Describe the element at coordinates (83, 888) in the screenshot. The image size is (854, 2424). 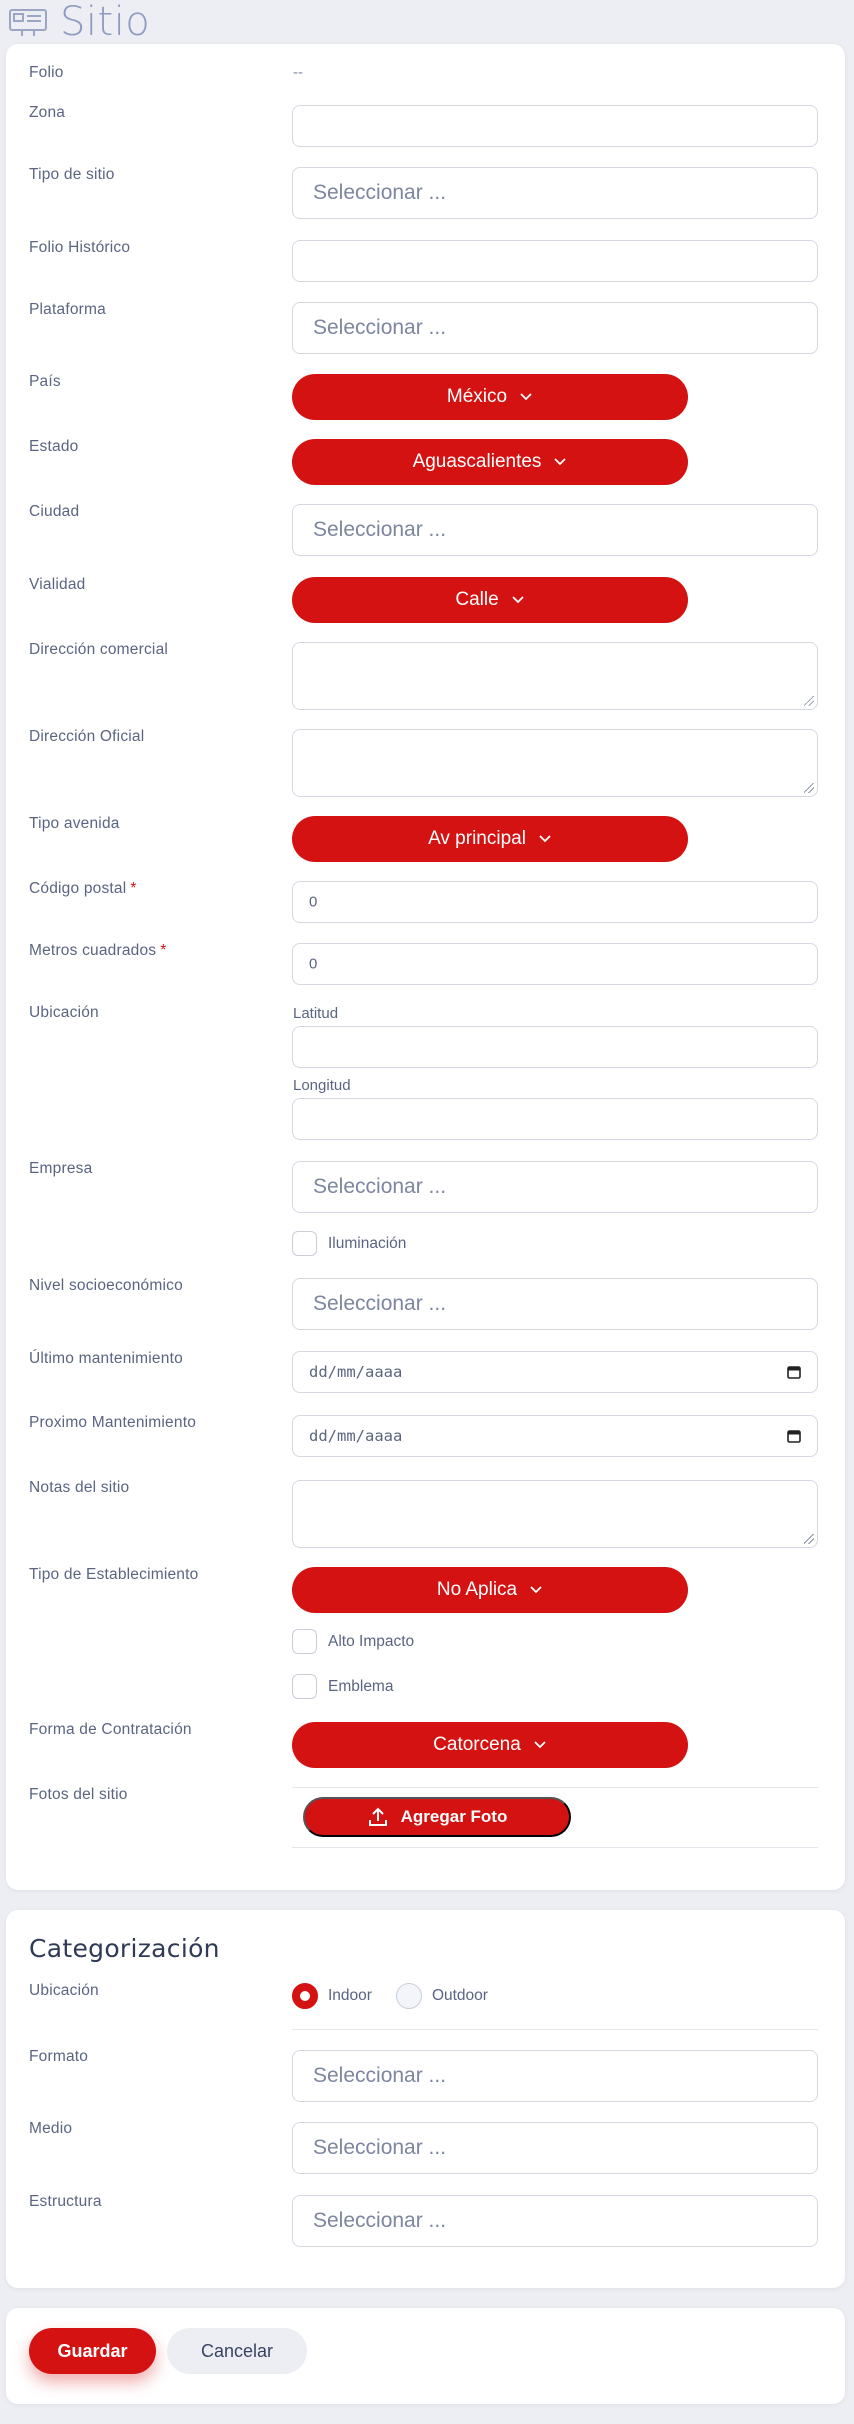
I see `codigo-postal-label: Código postal *` at that location.